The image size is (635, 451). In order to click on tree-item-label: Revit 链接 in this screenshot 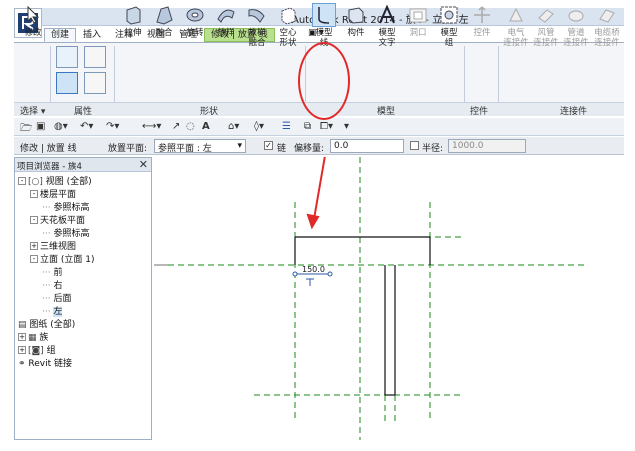, I will do `click(50, 364)`.